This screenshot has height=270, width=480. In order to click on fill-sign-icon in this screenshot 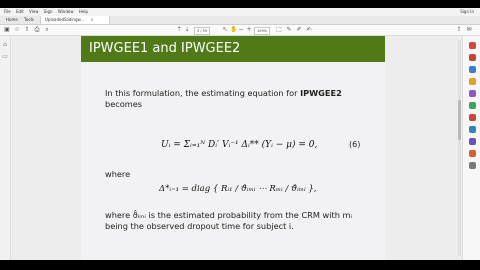, I will do `click(472, 153)`.